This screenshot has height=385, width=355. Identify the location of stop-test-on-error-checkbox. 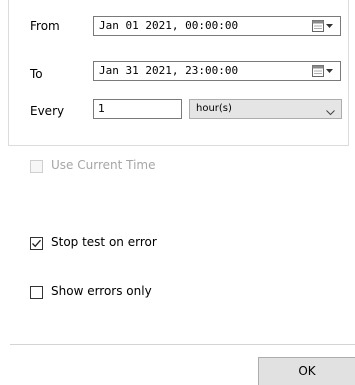
(36, 243).